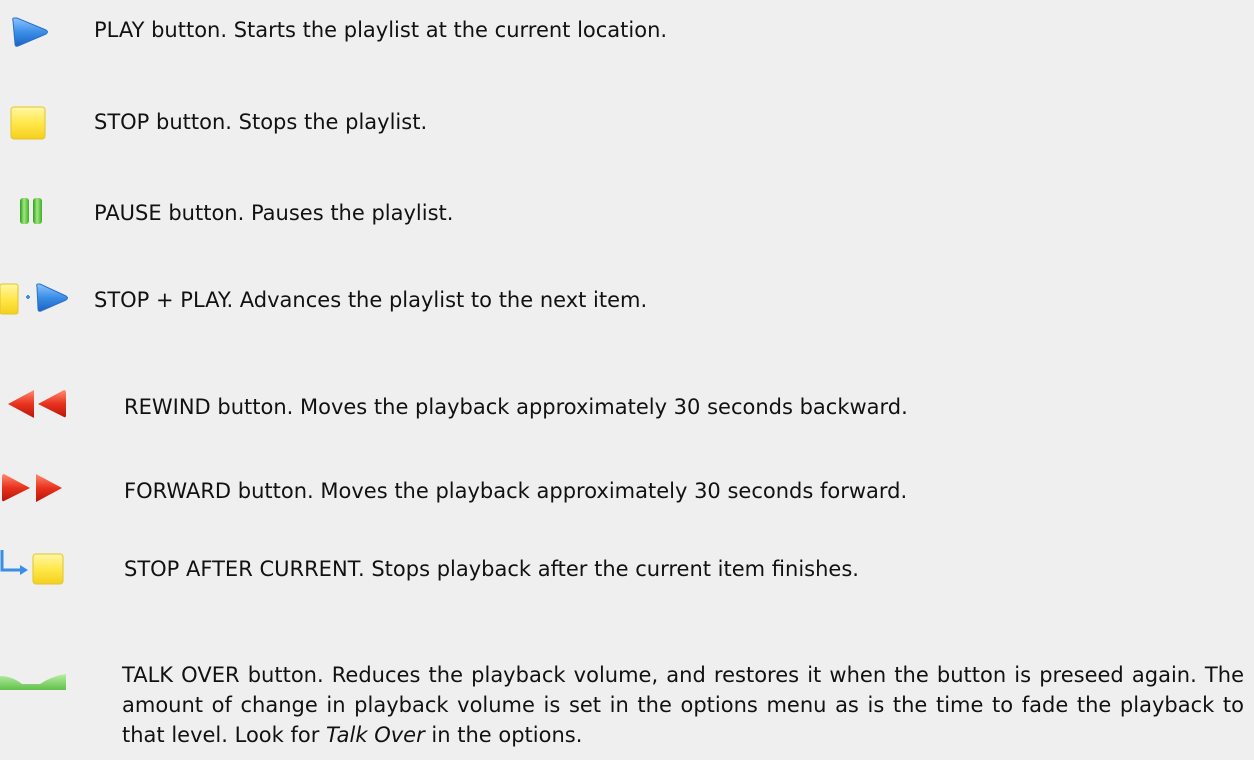 This screenshot has height=760, width=1254. What do you see at coordinates (35, 213) in the screenshot?
I see `pause-icon` at bounding box center [35, 213].